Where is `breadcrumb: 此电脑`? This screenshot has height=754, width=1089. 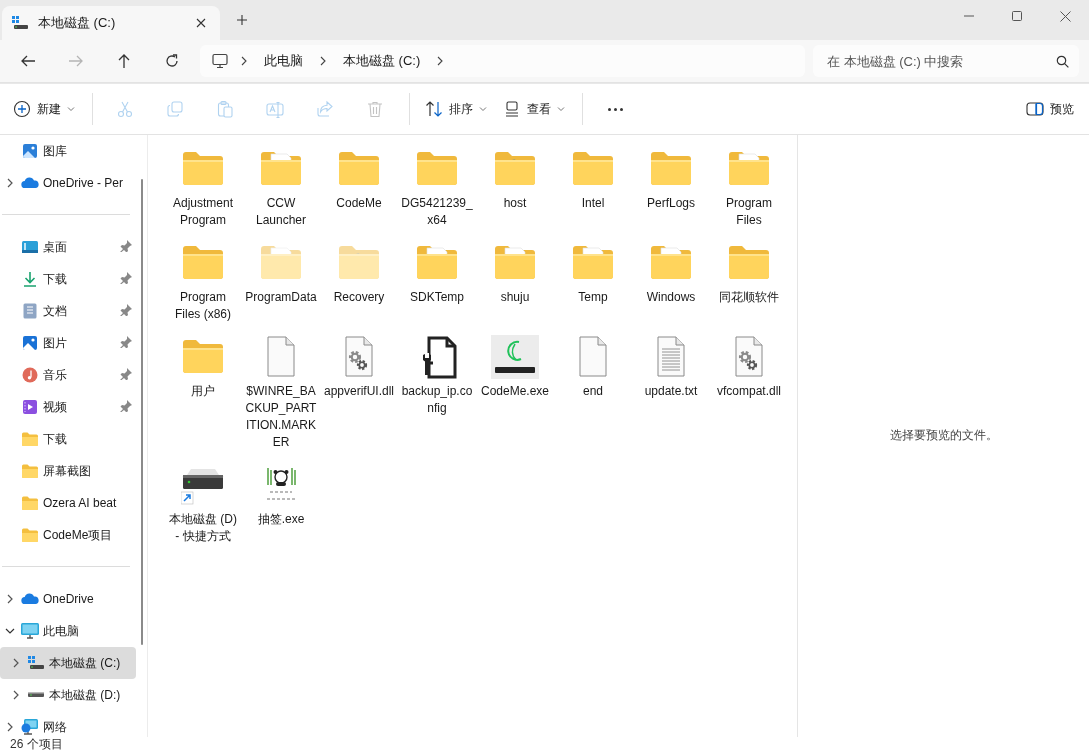
breadcrumb: 此电脑 is located at coordinates (283, 61).